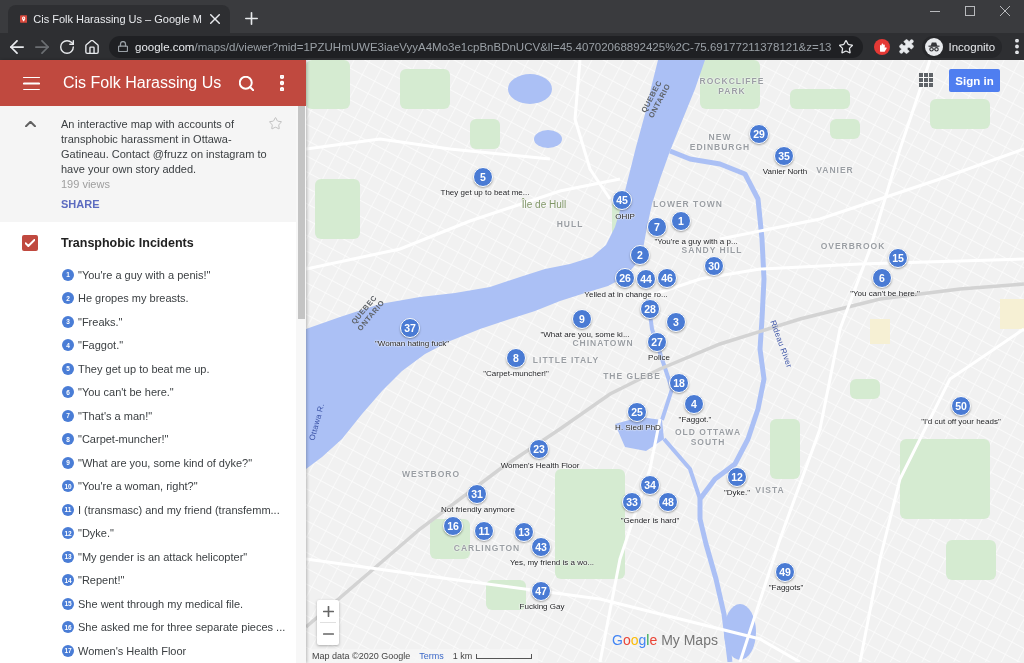  Describe the element at coordinates (625, 216) in the screenshot. I see `marker-label: OHIP` at that location.